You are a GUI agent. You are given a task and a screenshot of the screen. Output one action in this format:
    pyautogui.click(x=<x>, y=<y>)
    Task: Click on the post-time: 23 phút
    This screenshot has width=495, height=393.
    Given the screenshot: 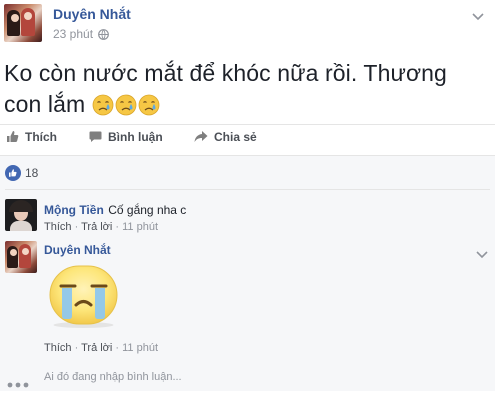 What is the action you would take?
    pyautogui.click(x=73, y=34)
    